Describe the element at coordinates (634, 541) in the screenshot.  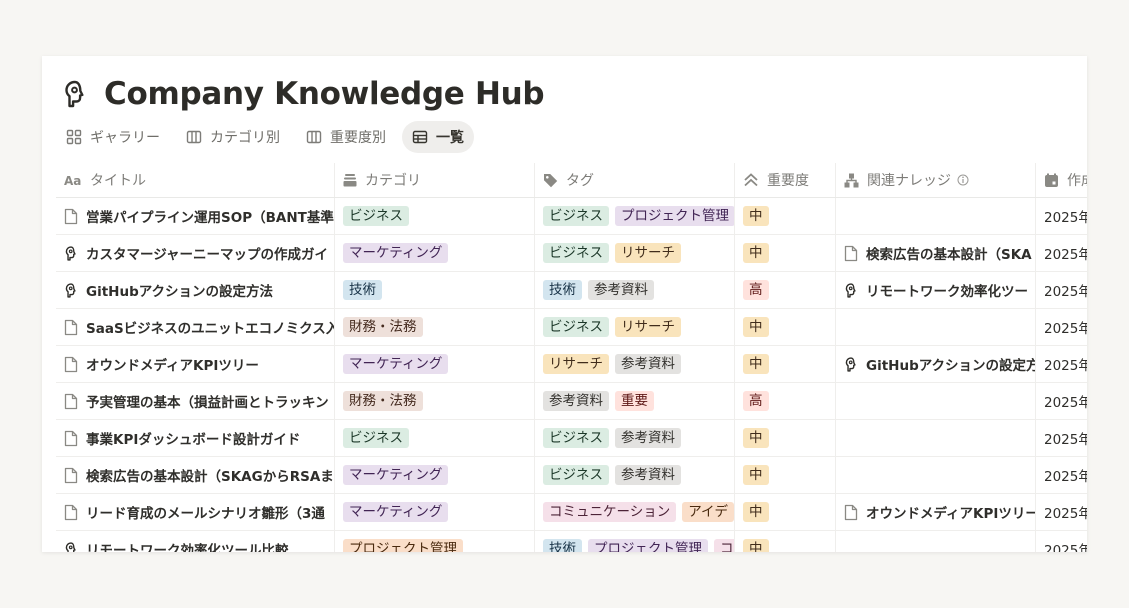
I see `cell-tags: 技術 プロジェクト管理コ` at that location.